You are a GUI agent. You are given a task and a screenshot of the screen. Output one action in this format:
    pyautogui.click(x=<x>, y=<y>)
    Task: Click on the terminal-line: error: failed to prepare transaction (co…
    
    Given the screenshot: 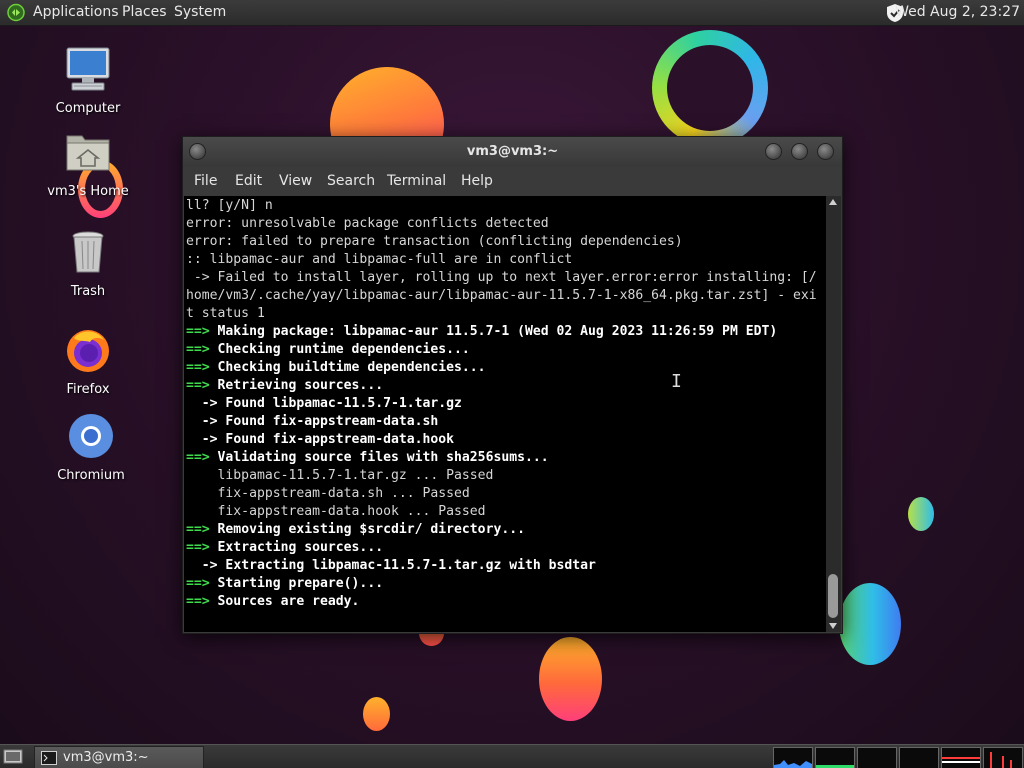 What is the action you would take?
    pyautogui.click(x=434, y=241)
    